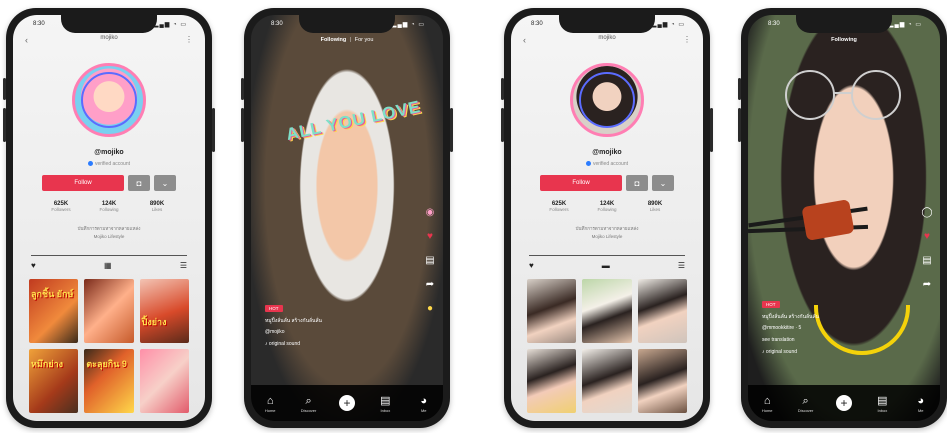 The width and height of the screenshot is (947, 433). What do you see at coordinates (364, 40) in the screenshot?
I see `tab-for-you: For you` at bounding box center [364, 40].